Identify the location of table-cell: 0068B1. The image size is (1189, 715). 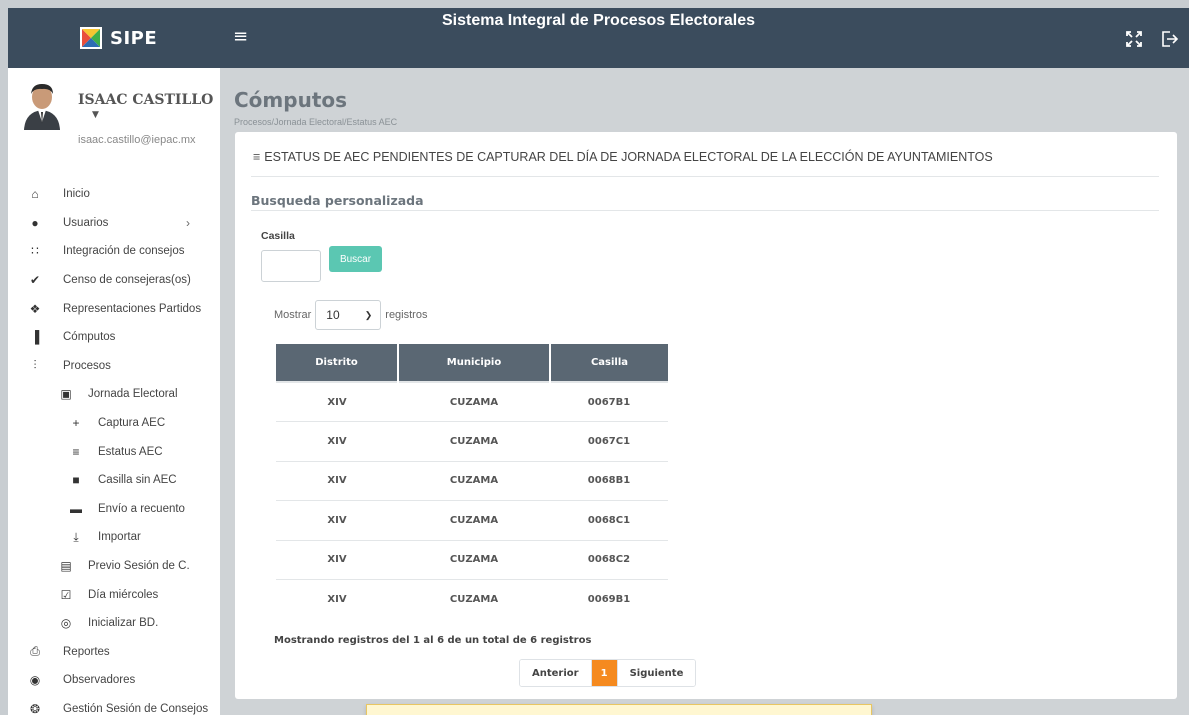
(609, 480).